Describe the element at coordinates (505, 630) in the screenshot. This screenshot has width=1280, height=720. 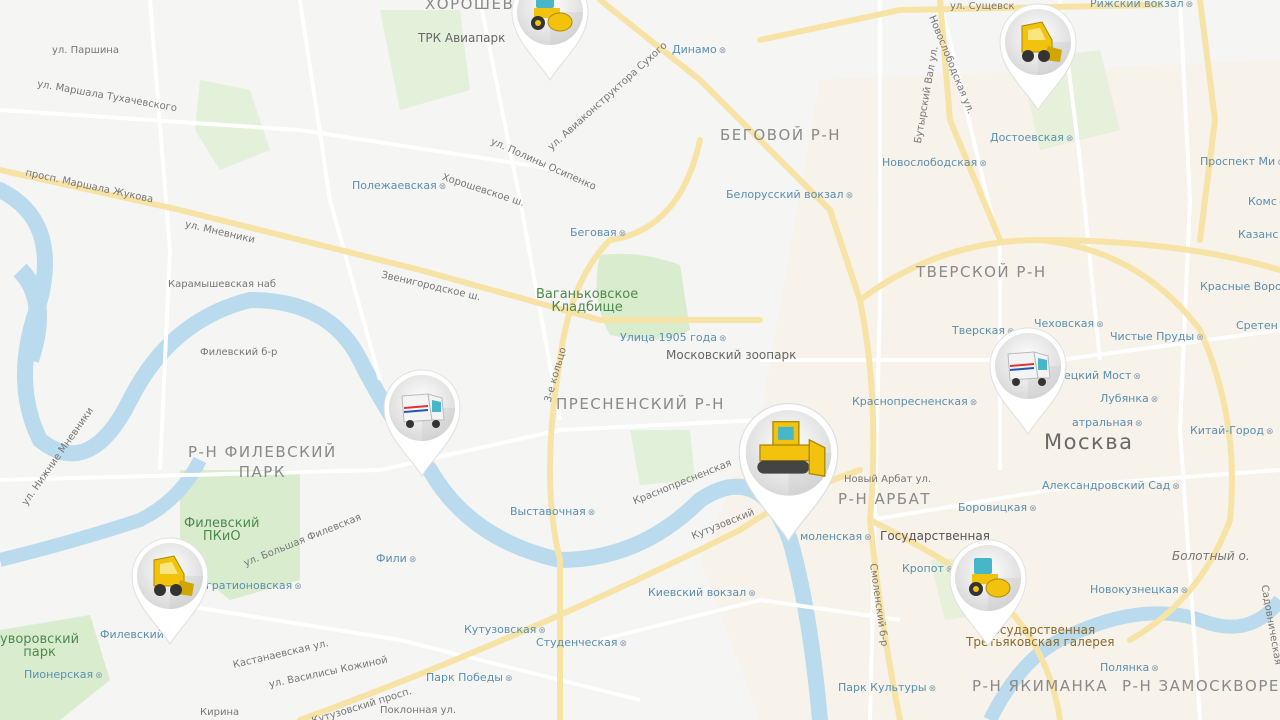
I see `metro-kutuzovskaya: Кутузовская` at that location.